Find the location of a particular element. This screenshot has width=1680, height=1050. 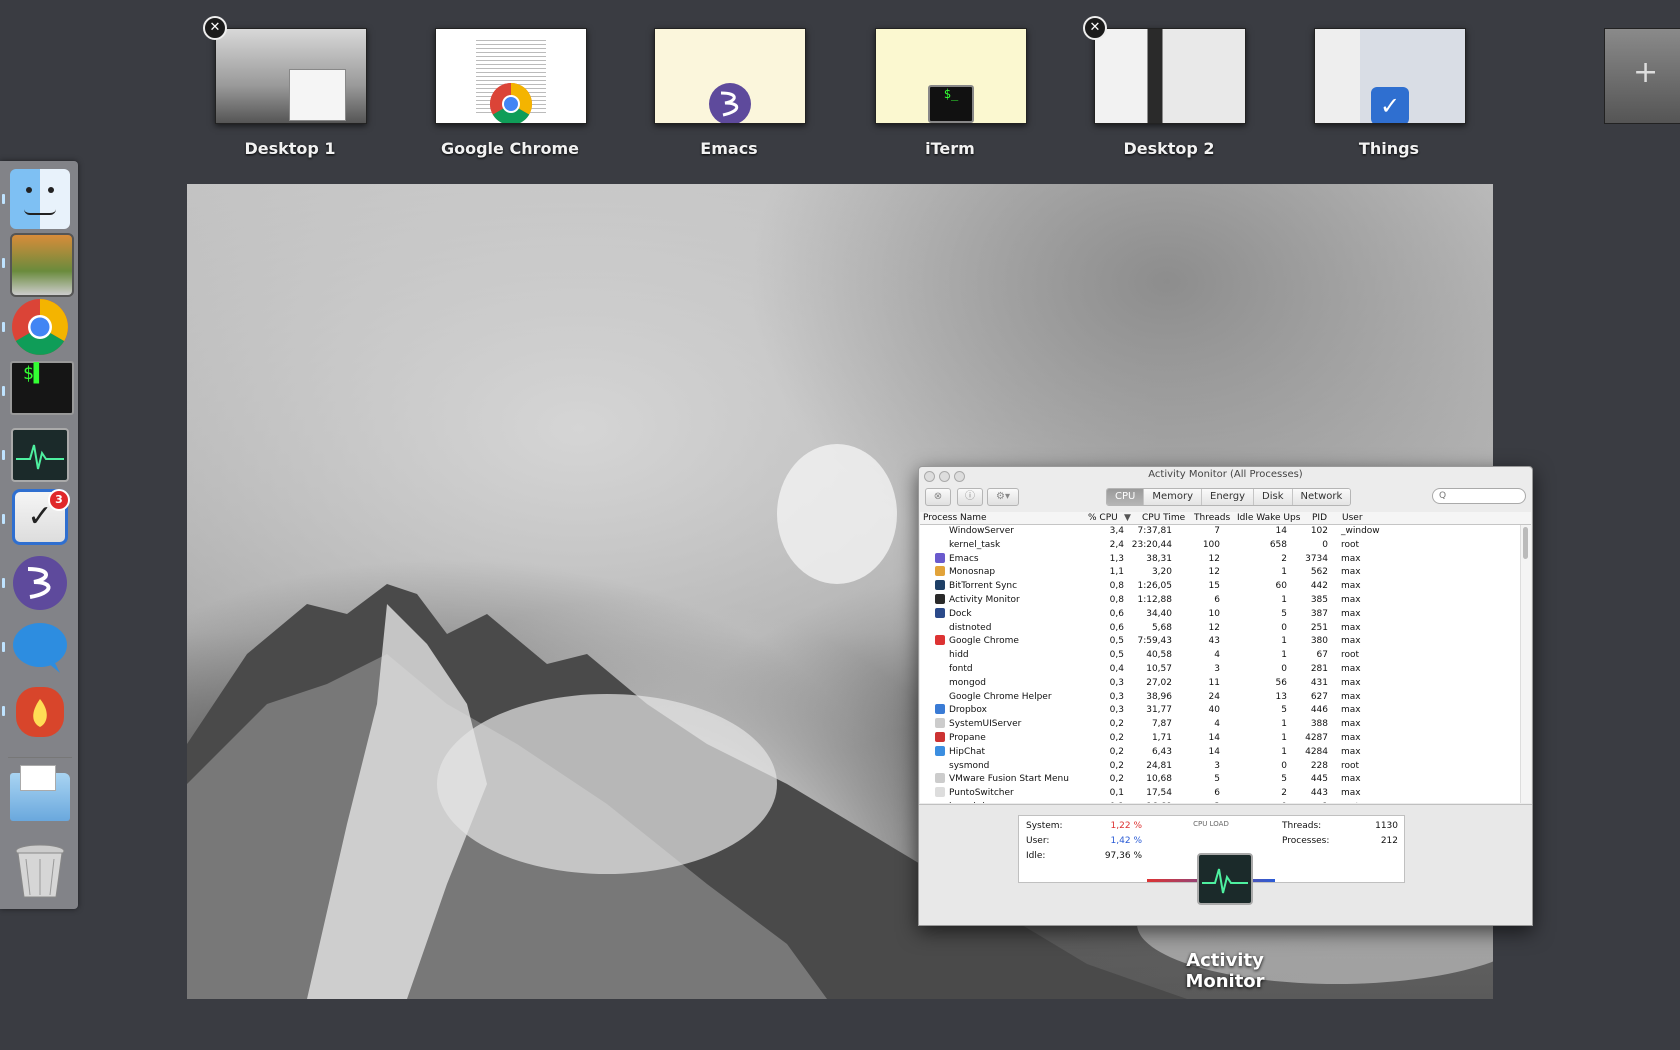

table-cell: 6 is located at coordinates (1217, 599).